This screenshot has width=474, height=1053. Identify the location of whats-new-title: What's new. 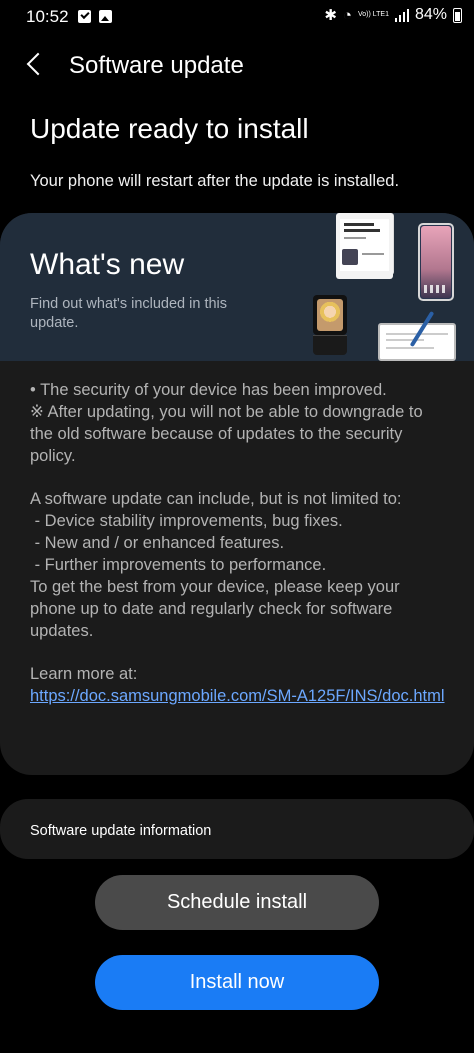
(107, 264).